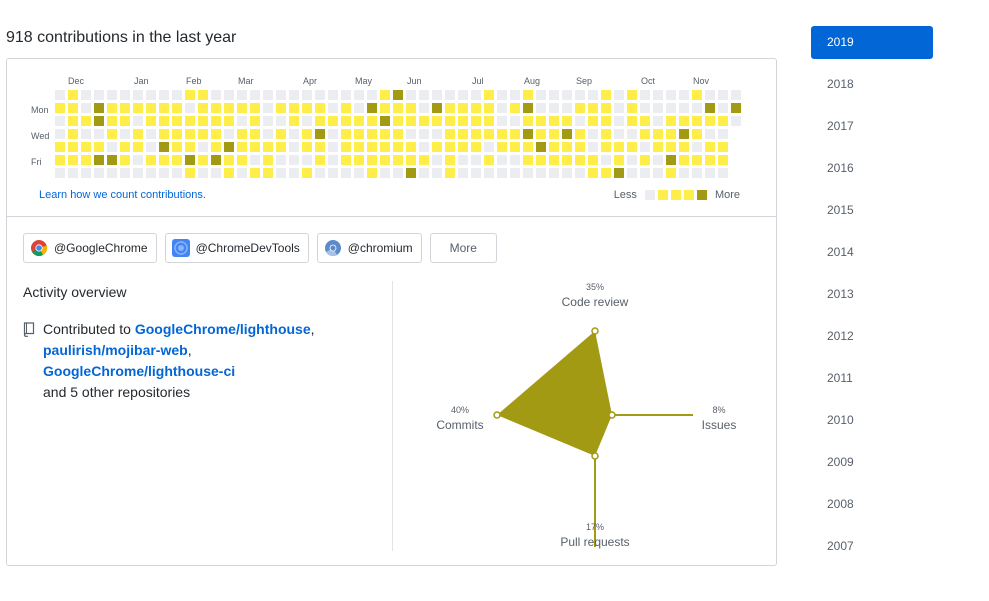 Image resolution: width=989 pixels, height=601 pixels. I want to click on org-button-googlechrome: @GoogleChrome, so click(90, 248).